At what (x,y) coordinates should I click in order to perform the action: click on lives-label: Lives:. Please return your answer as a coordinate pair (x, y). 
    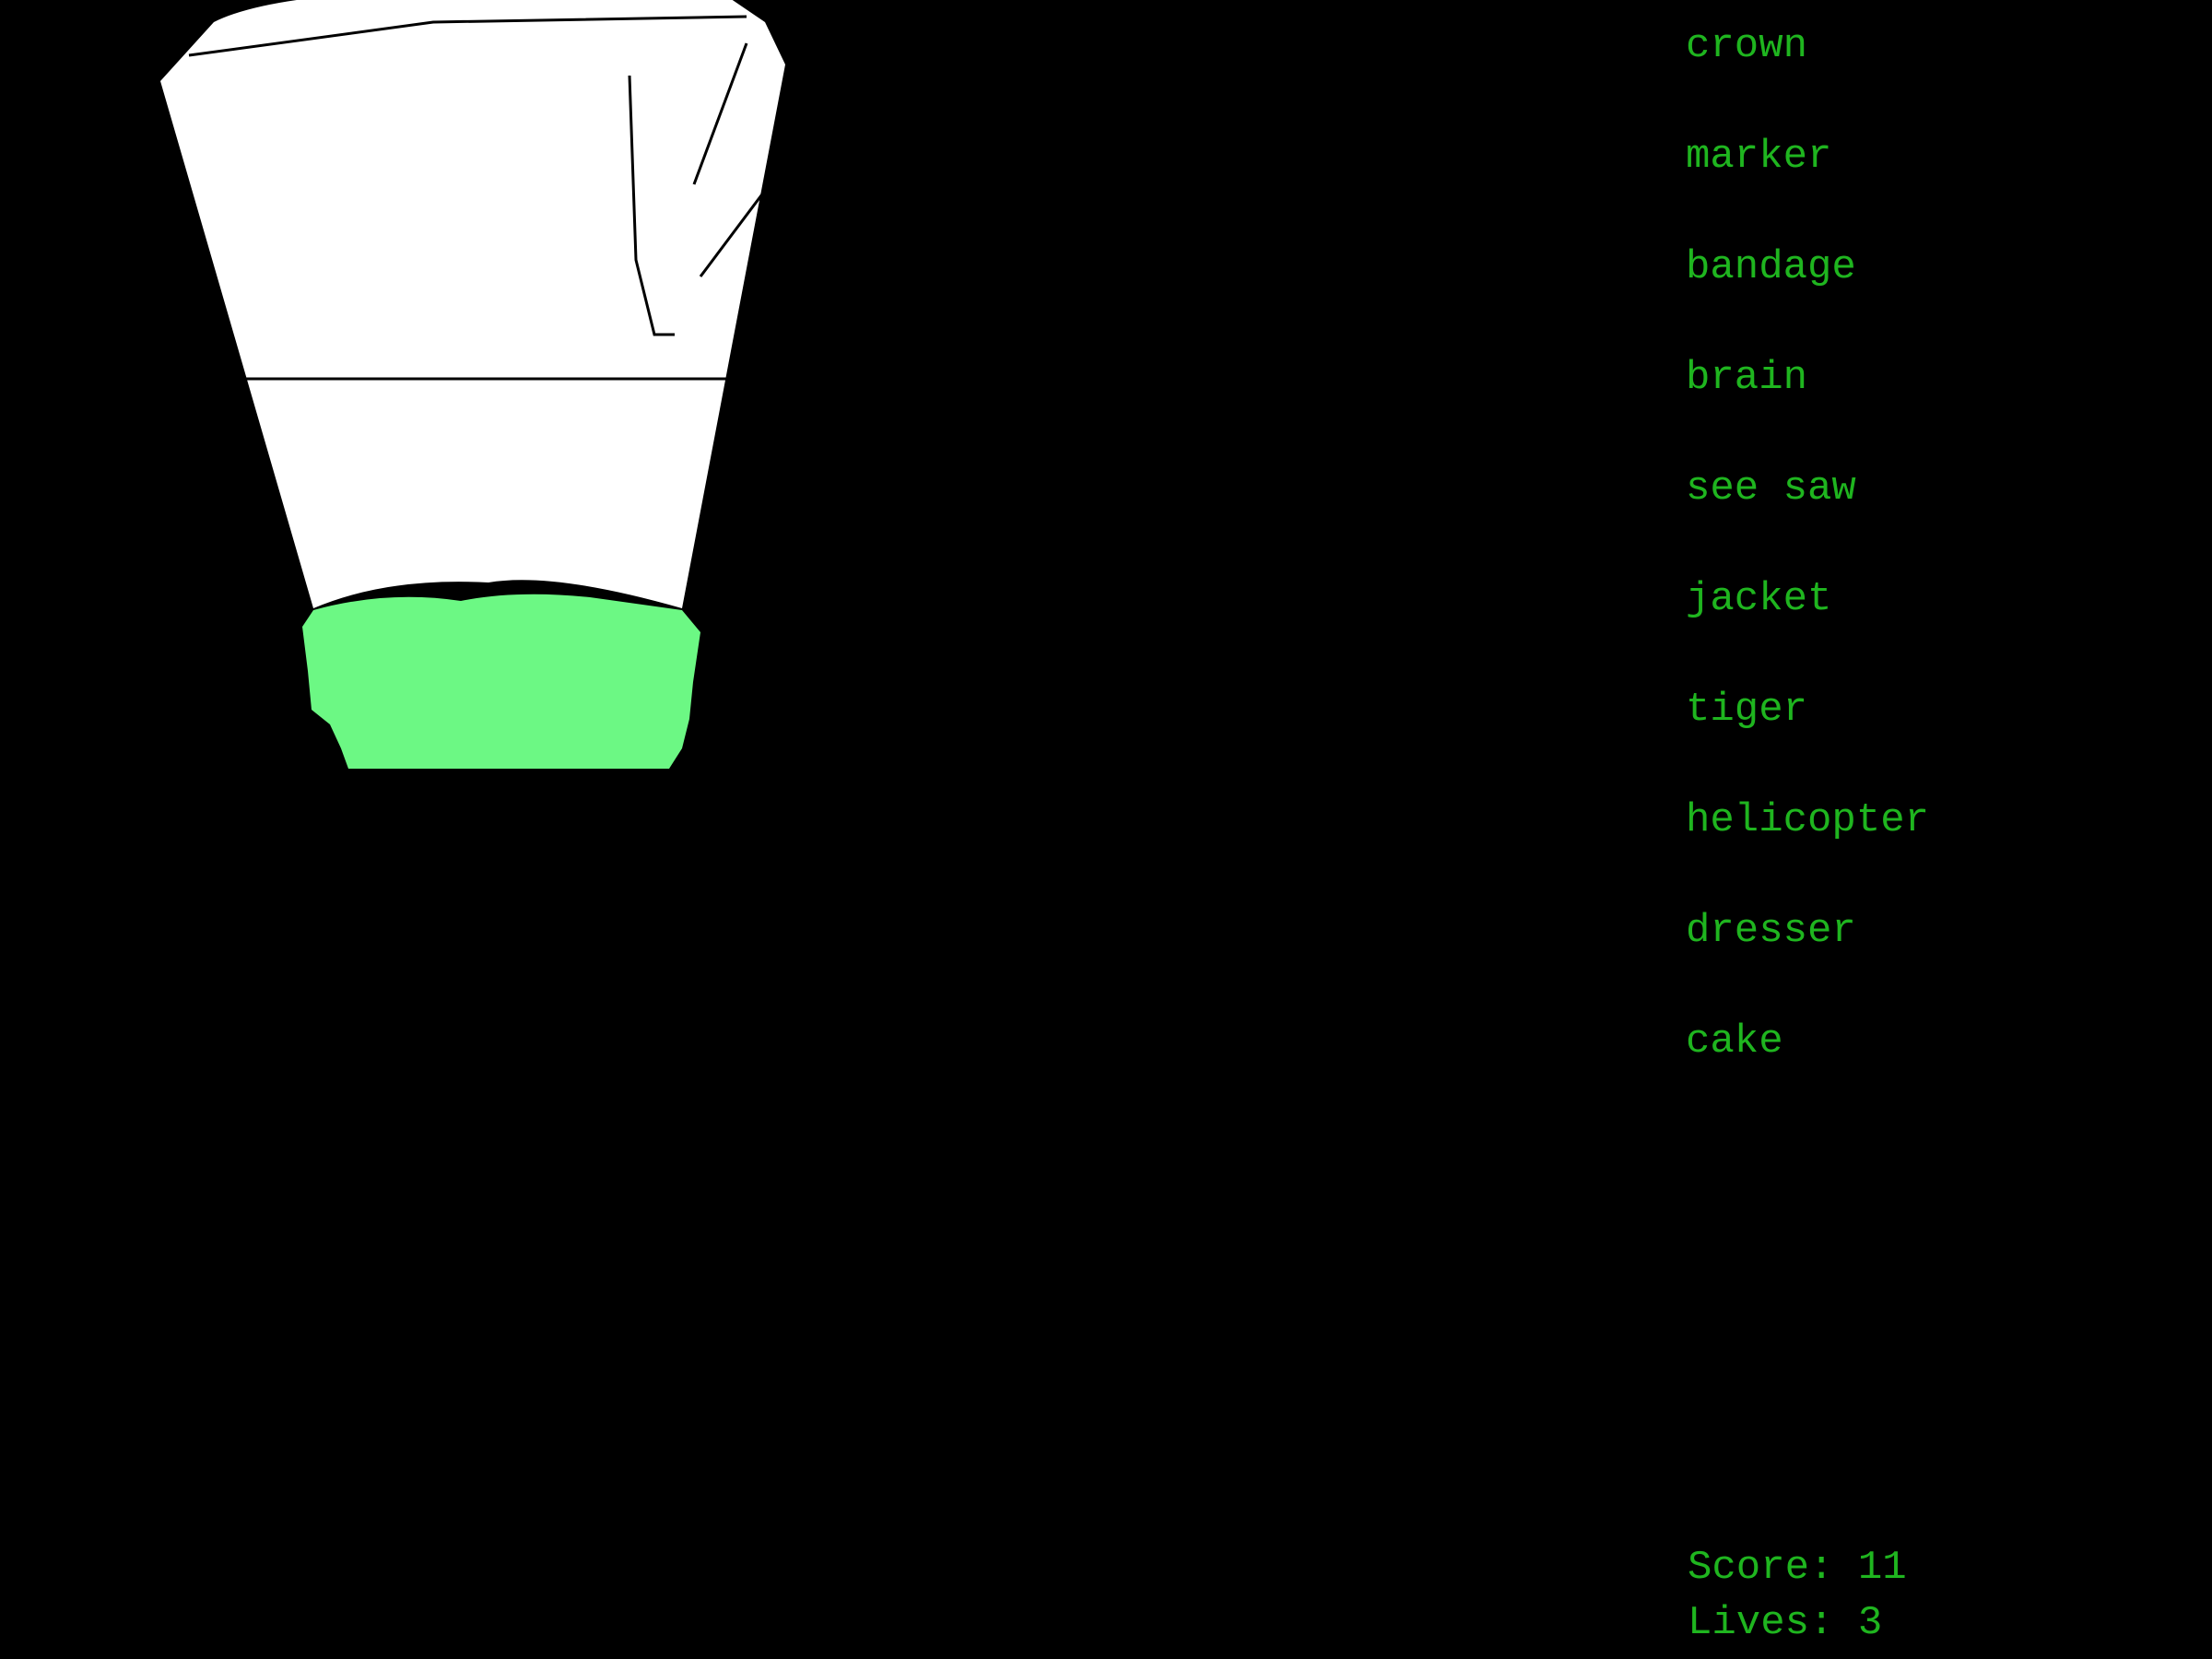
    Looking at the image, I should click on (1761, 1623).